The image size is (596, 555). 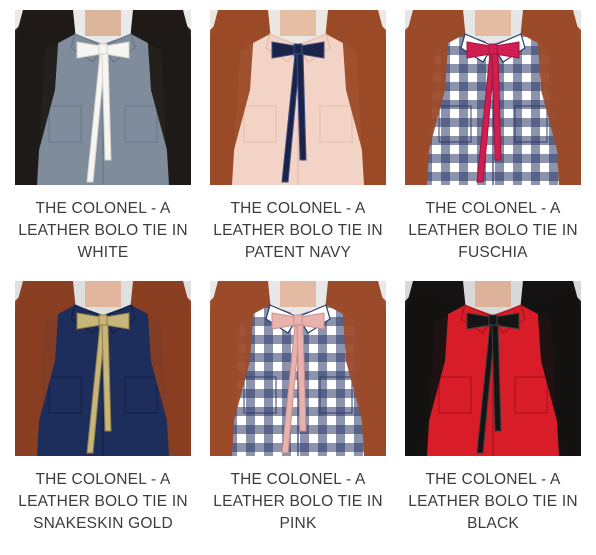 What do you see at coordinates (298, 252) in the screenshot?
I see `product-title-line: PATENT NAVY` at bounding box center [298, 252].